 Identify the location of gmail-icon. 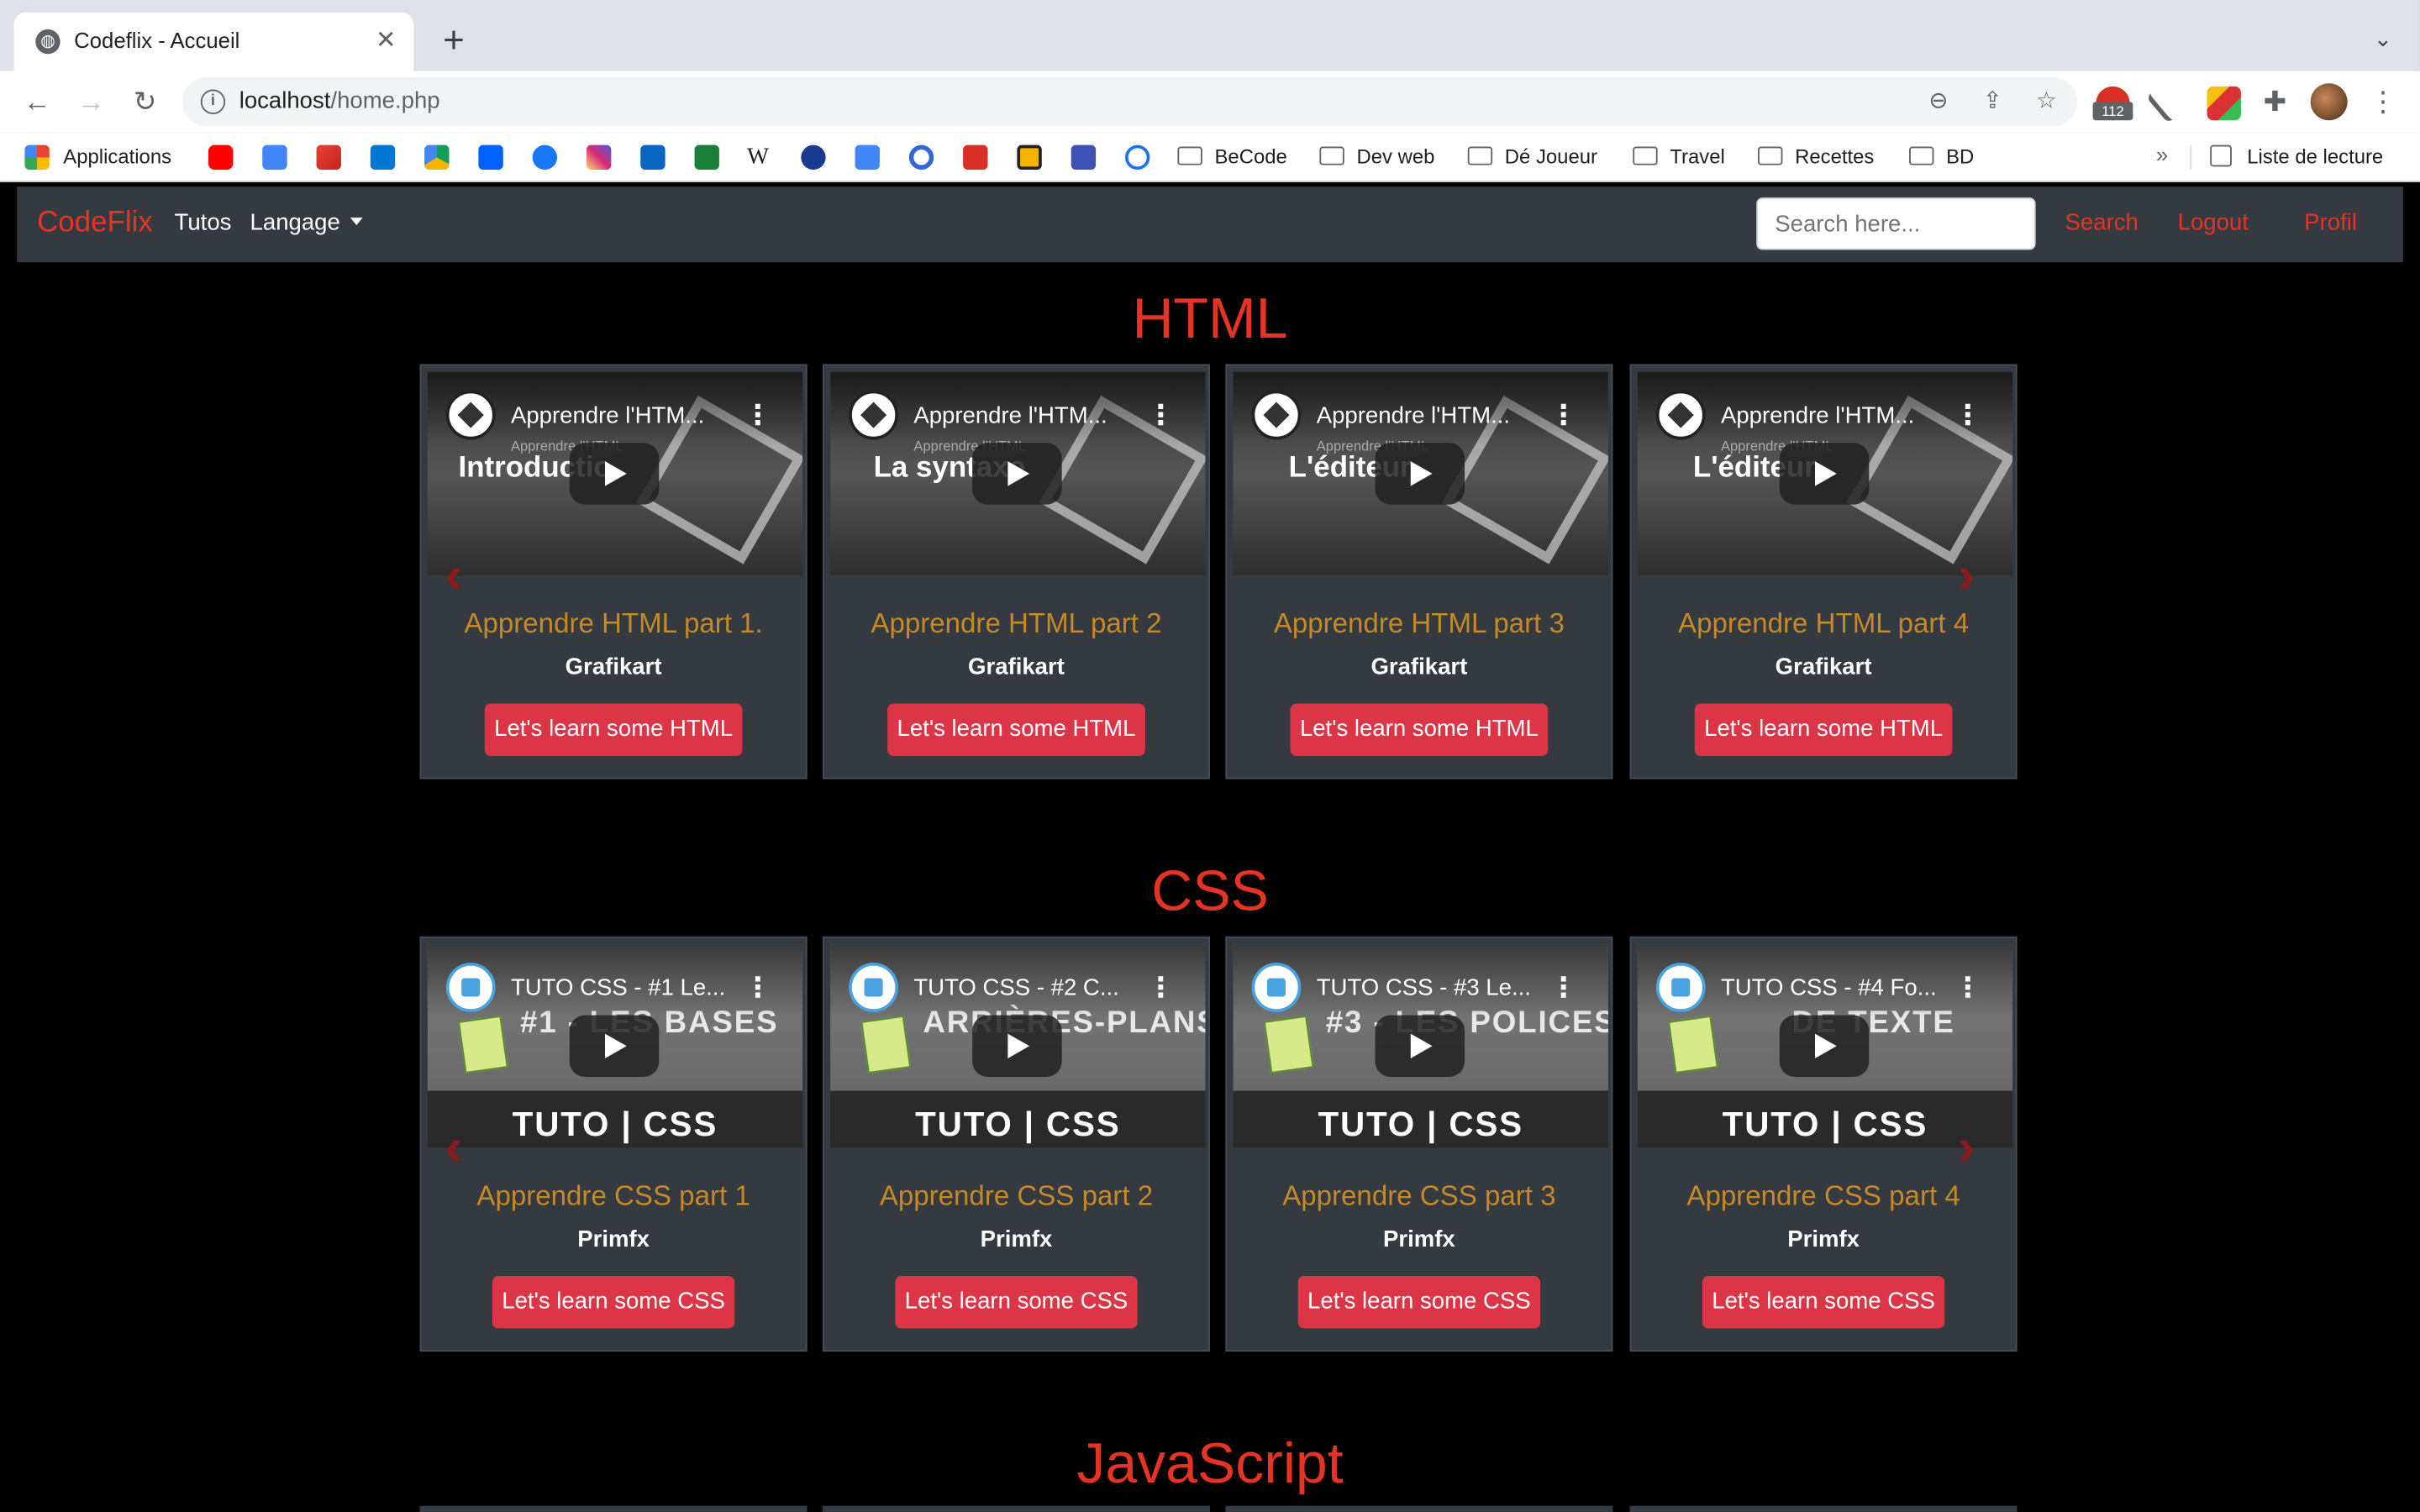
(329, 157).